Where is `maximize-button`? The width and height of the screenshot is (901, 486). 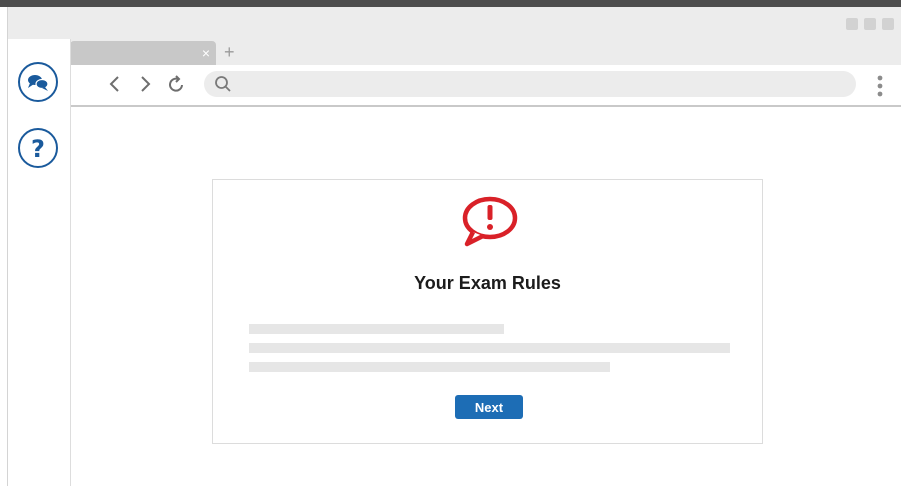
maximize-button is located at coordinates (870, 24).